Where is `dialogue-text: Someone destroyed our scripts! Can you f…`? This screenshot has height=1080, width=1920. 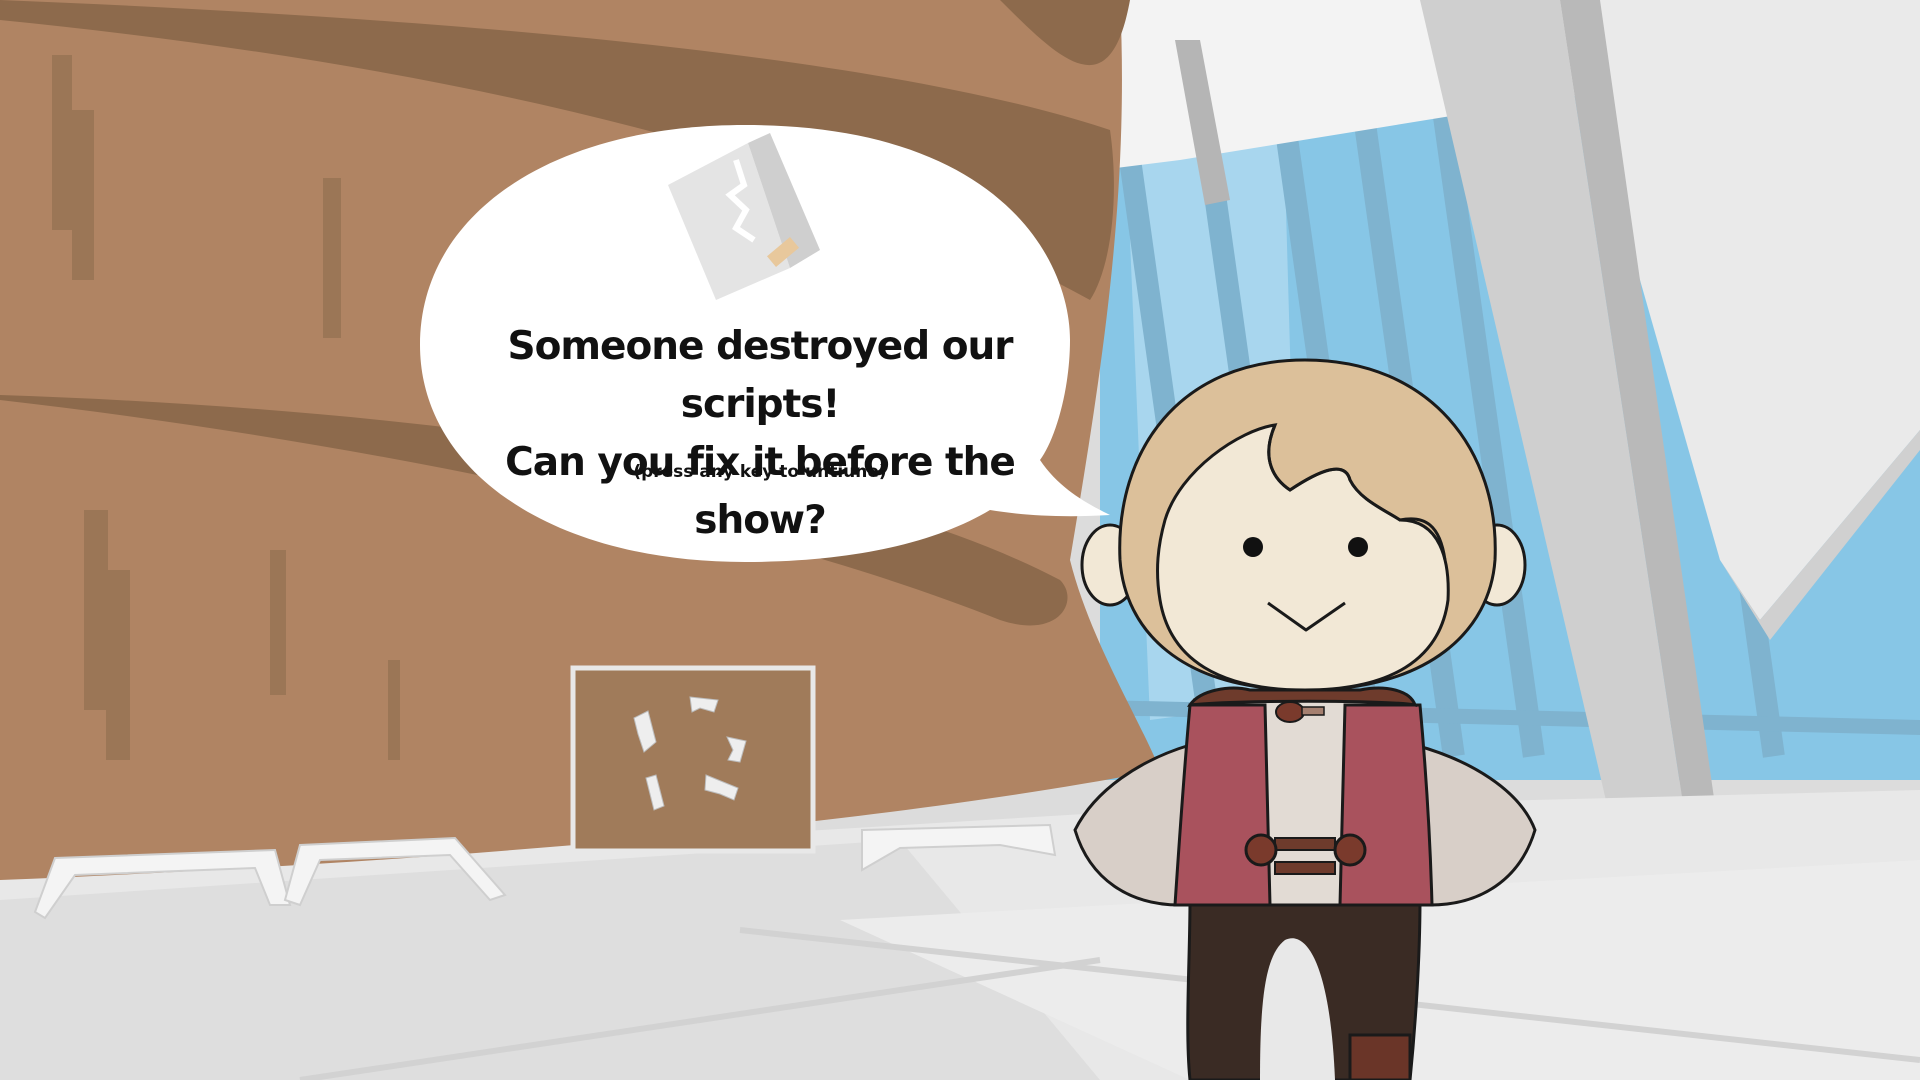 dialogue-text: Someone destroyed our scripts! Can you f… is located at coordinates (760, 434).